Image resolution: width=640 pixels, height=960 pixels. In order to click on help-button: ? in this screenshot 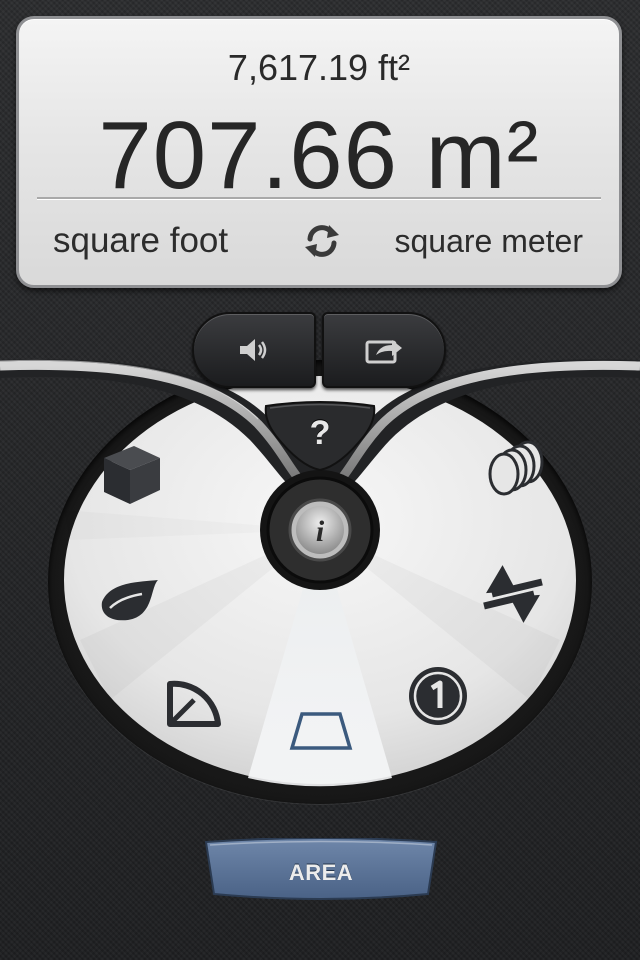, I will do `click(320, 437)`.